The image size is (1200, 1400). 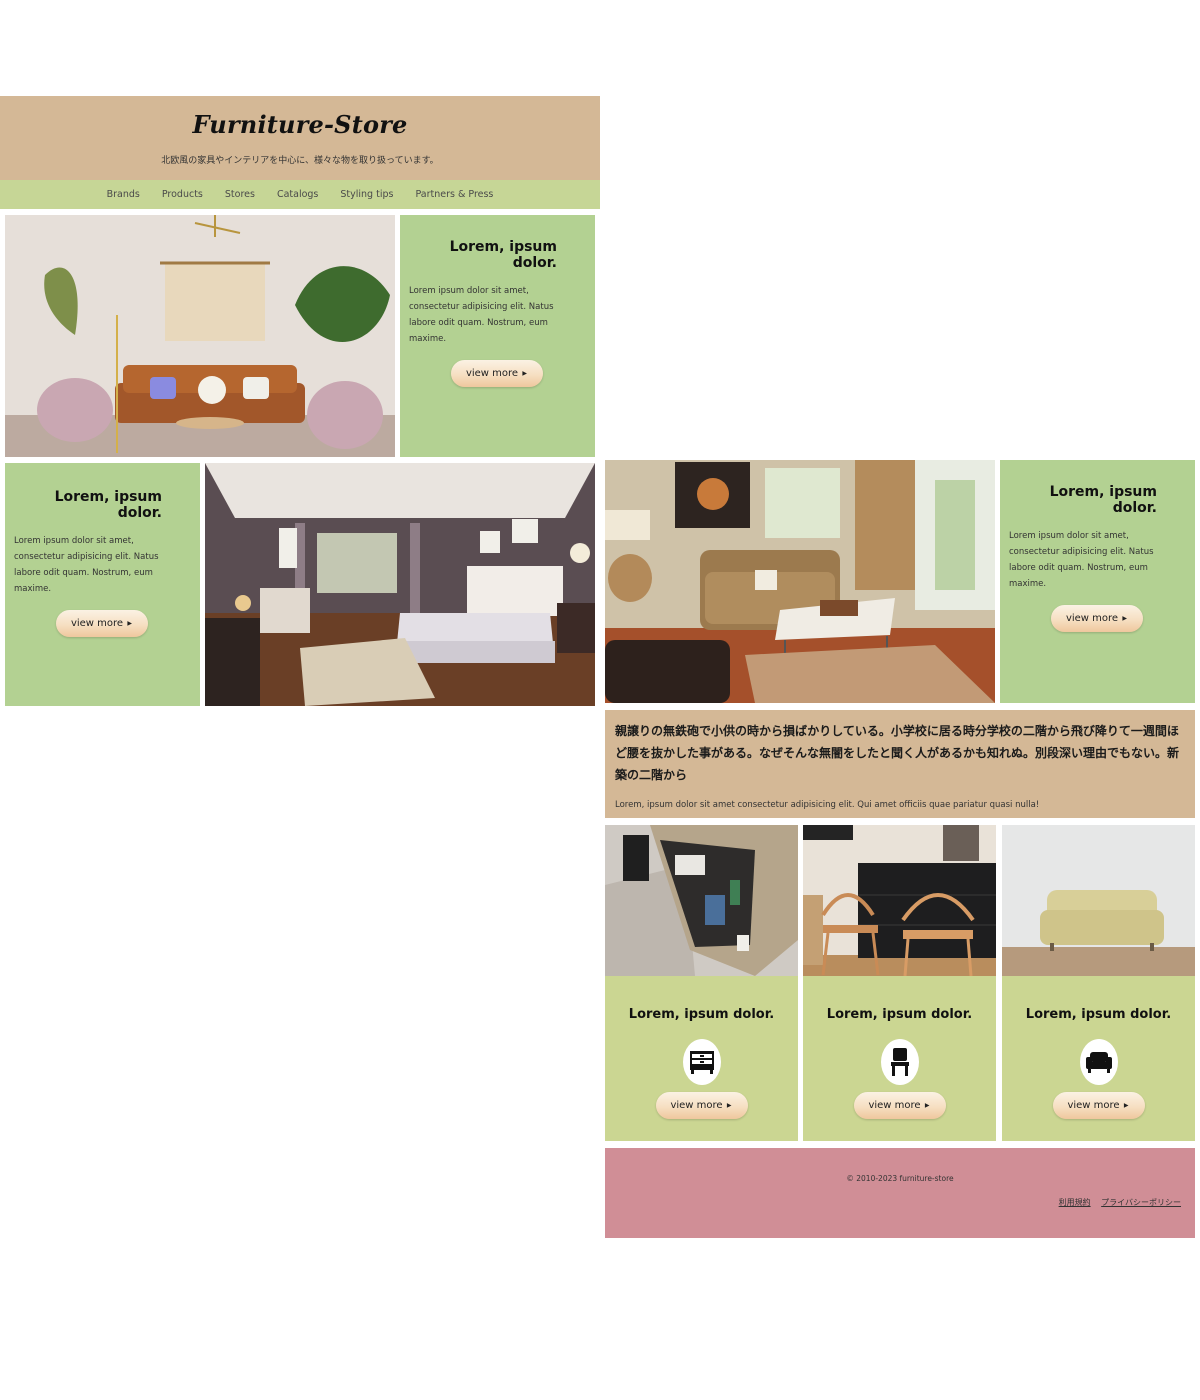 What do you see at coordinates (1098, 1062) in the screenshot?
I see `sofa-icon` at bounding box center [1098, 1062].